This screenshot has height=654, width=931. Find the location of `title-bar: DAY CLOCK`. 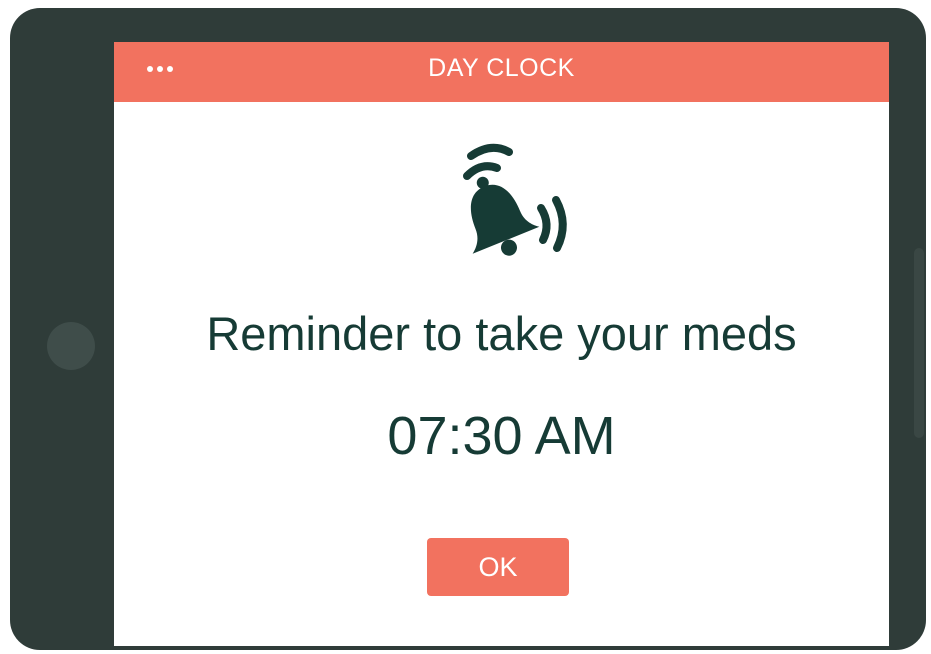

title-bar: DAY CLOCK is located at coordinates (501, 72).